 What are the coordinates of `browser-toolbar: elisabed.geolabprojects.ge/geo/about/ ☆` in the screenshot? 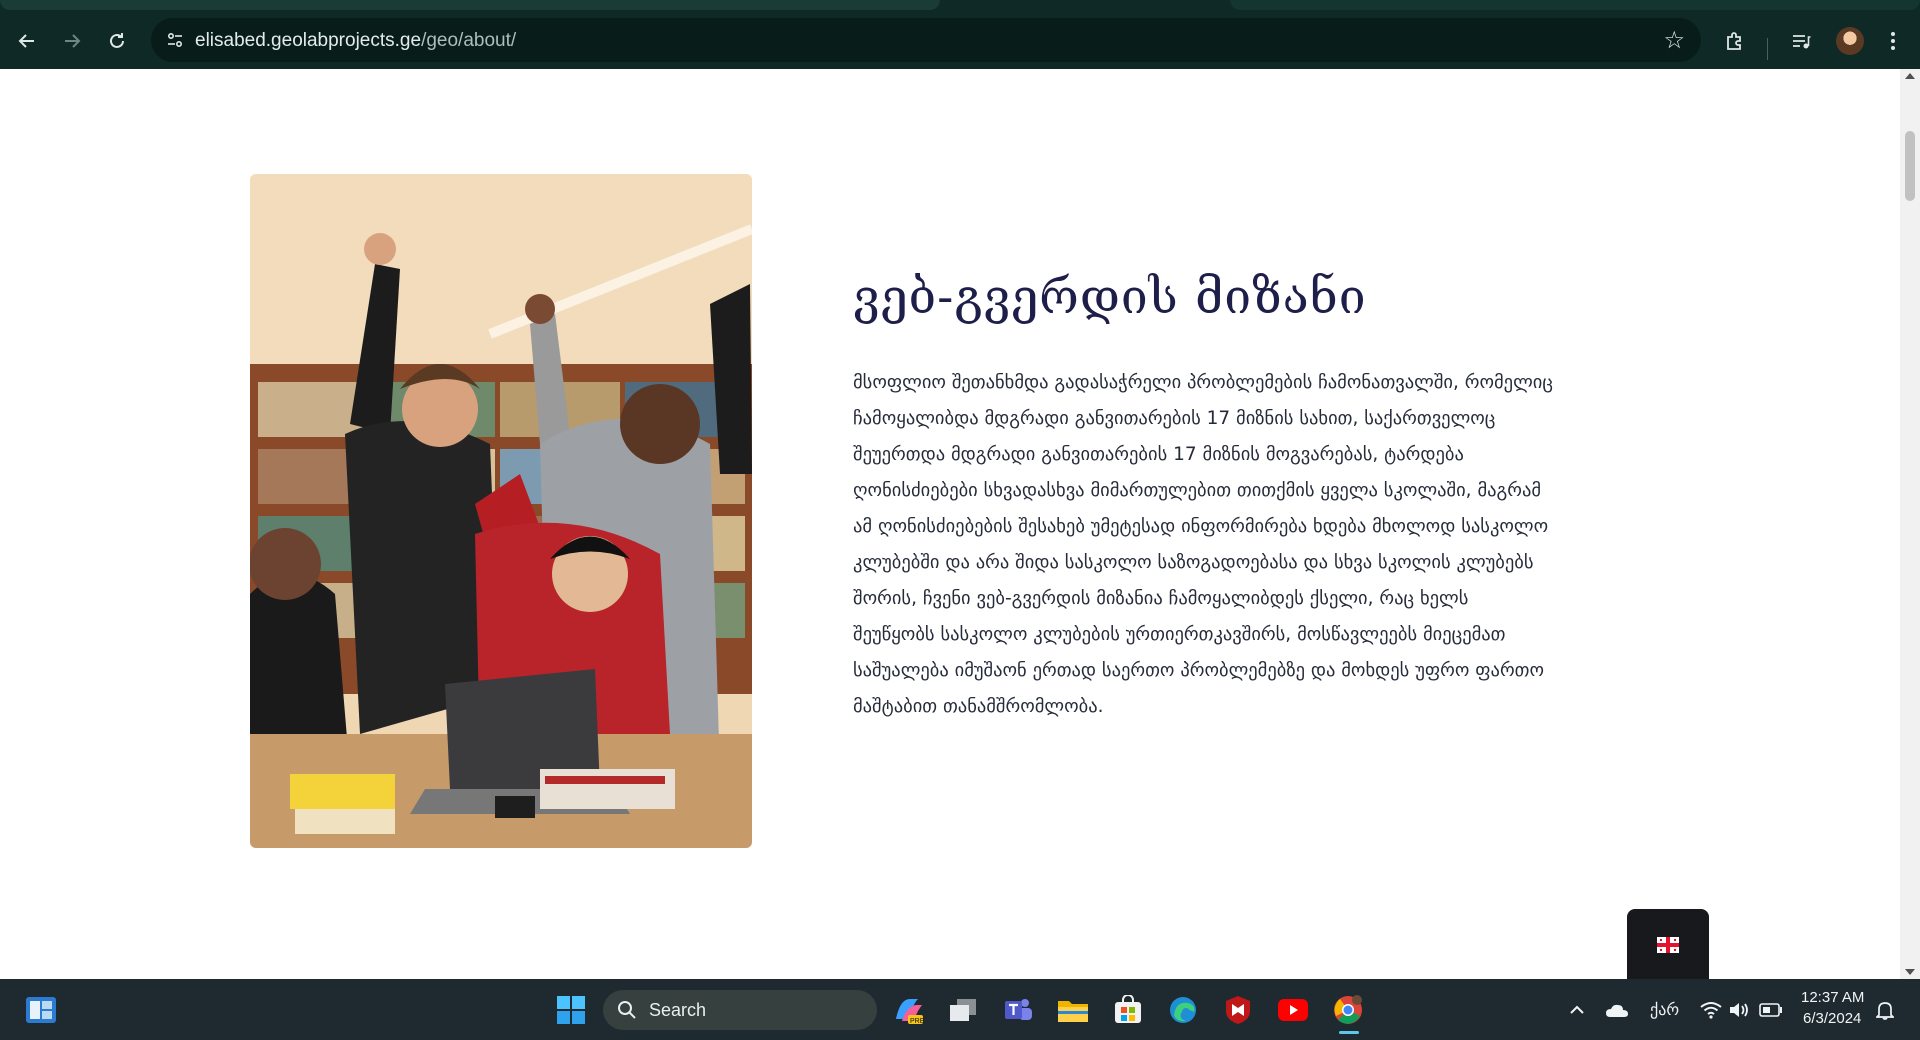 It's located at (960, 40).